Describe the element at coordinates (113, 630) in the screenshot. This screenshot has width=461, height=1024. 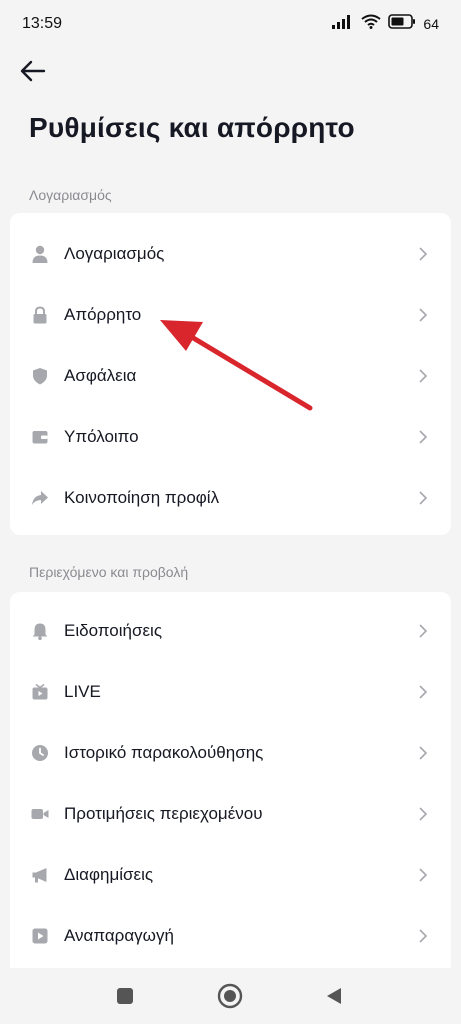
I see `settings-item-label: Ειδοποιήσεις` at that location.